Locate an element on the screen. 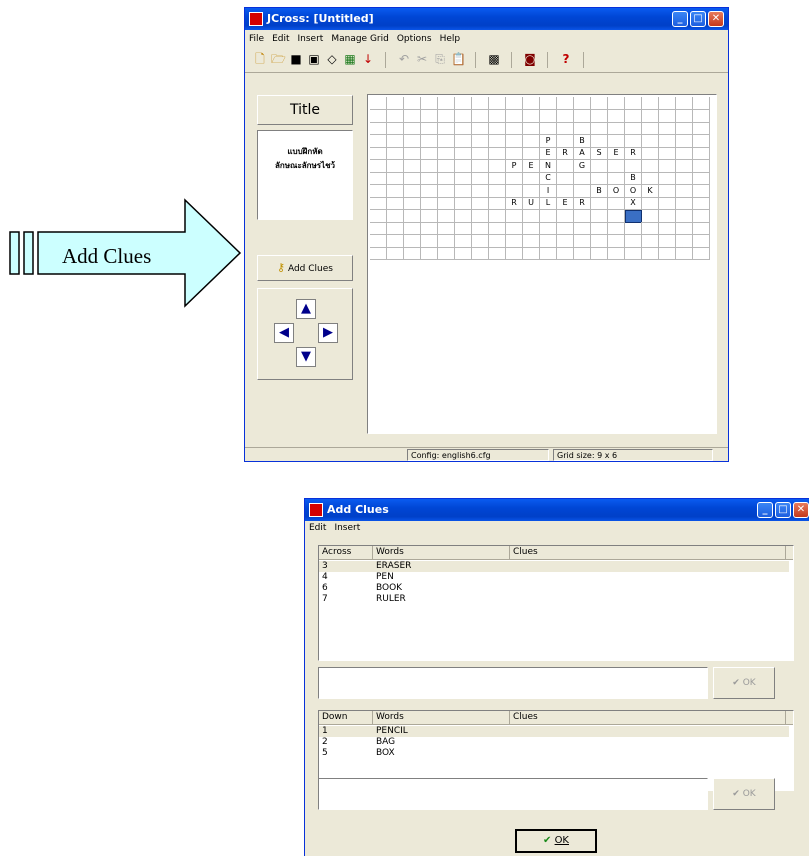  paste-icon: 📋 is located at coordinates (458, 59).